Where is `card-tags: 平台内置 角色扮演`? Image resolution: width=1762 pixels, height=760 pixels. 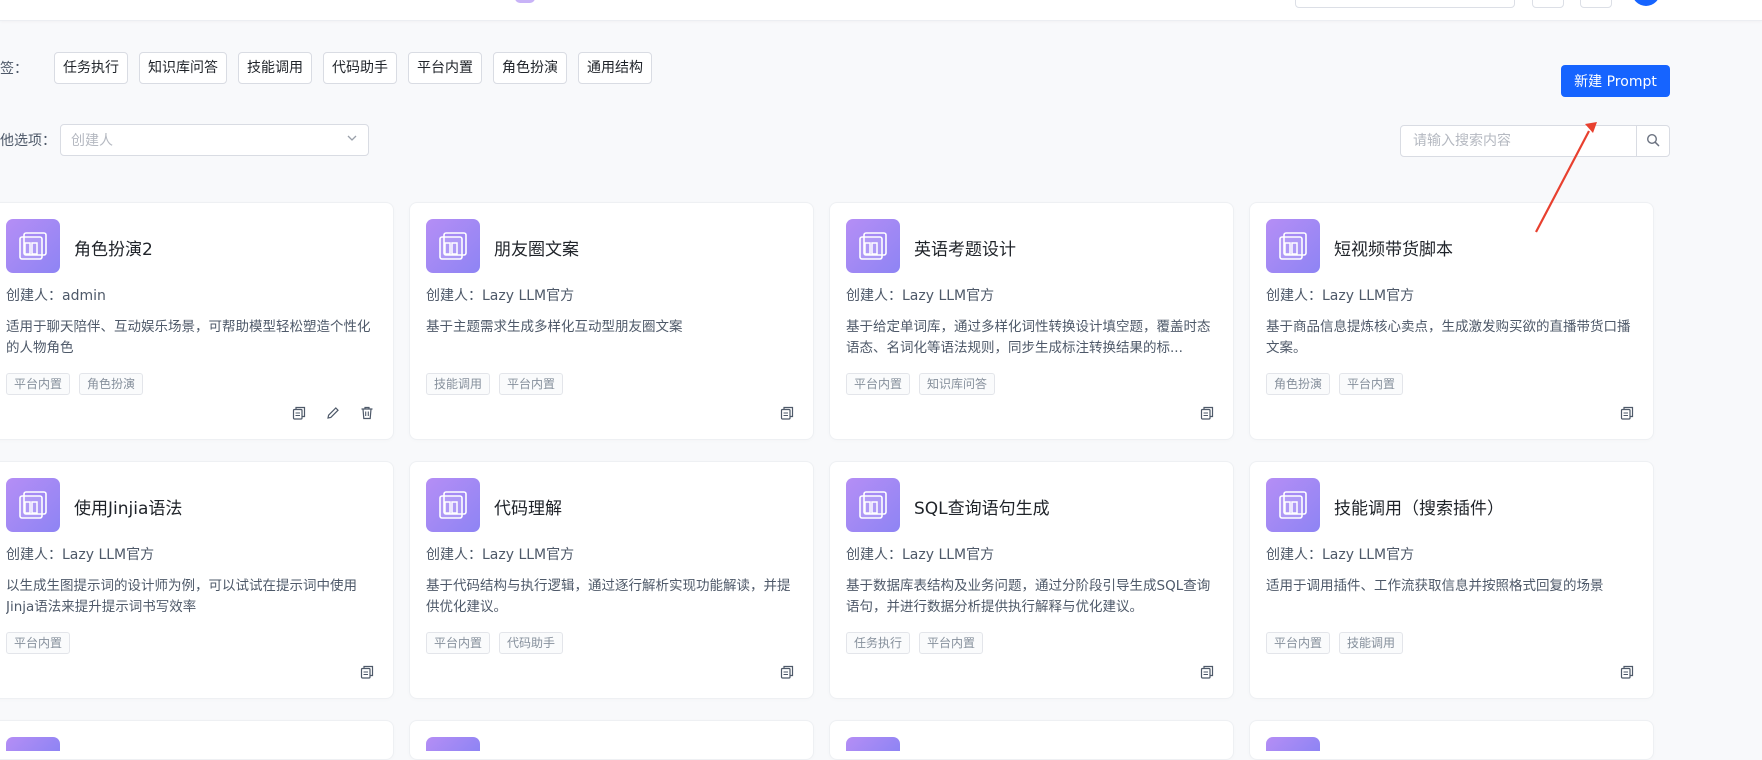 card-tags: 平台内置 角色扮演 is located at coordinates (79, 384).